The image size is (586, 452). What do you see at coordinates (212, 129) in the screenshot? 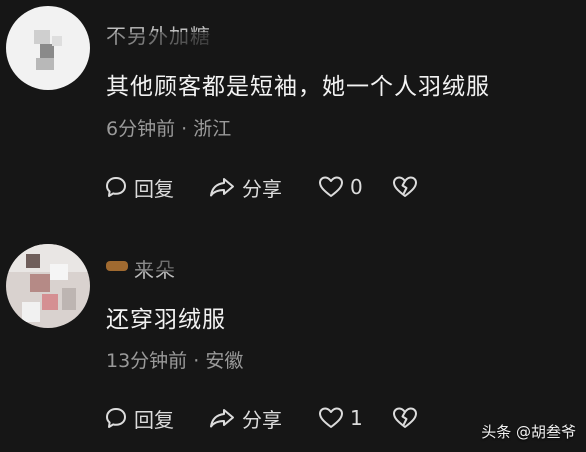
I see `comment-location: 浙江` at bounding box center [212, 129].